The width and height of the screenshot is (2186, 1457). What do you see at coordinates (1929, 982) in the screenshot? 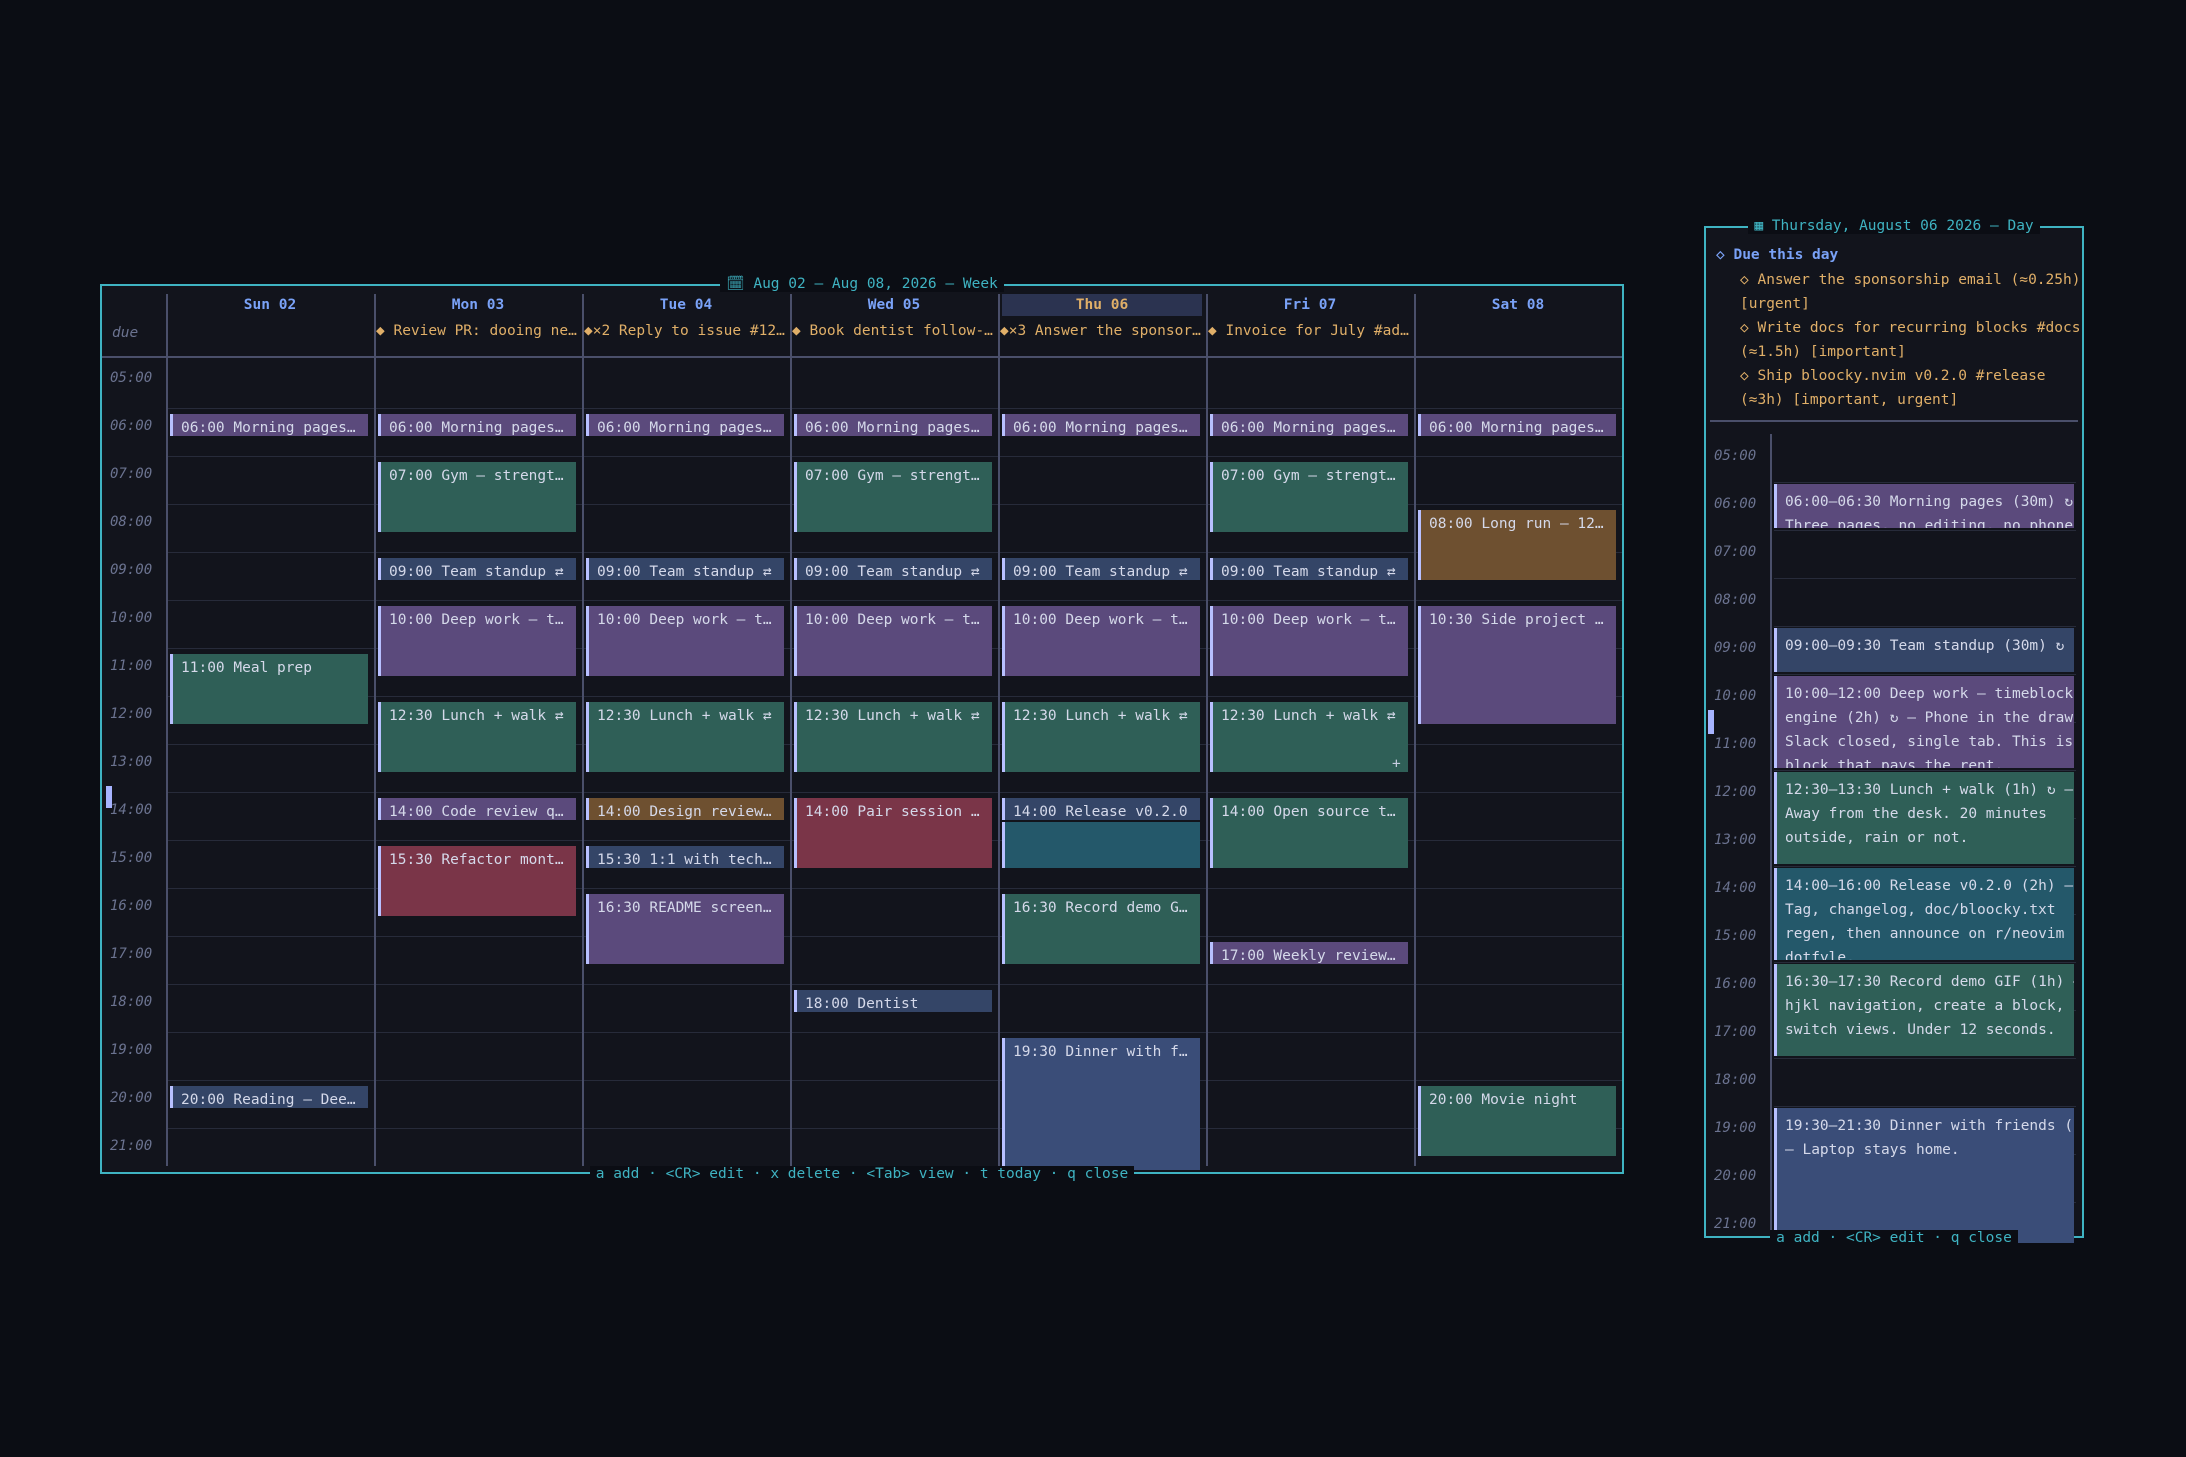
I see `block-text-line: 16:30–17:30 Record demo GIF (1h) —` at bounding box center [1929, 982].